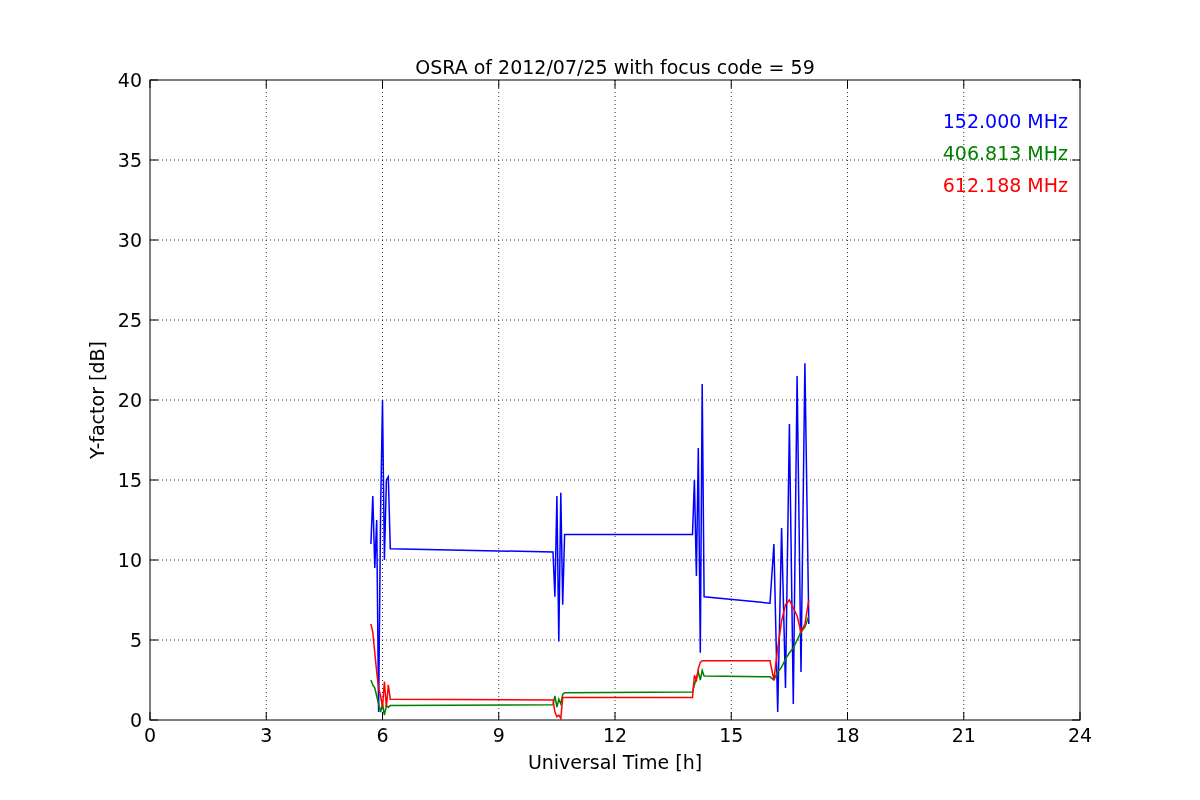 This screenshot has height=800, width=1200. I want to click on tick-label: 24, so click(1080, 735).